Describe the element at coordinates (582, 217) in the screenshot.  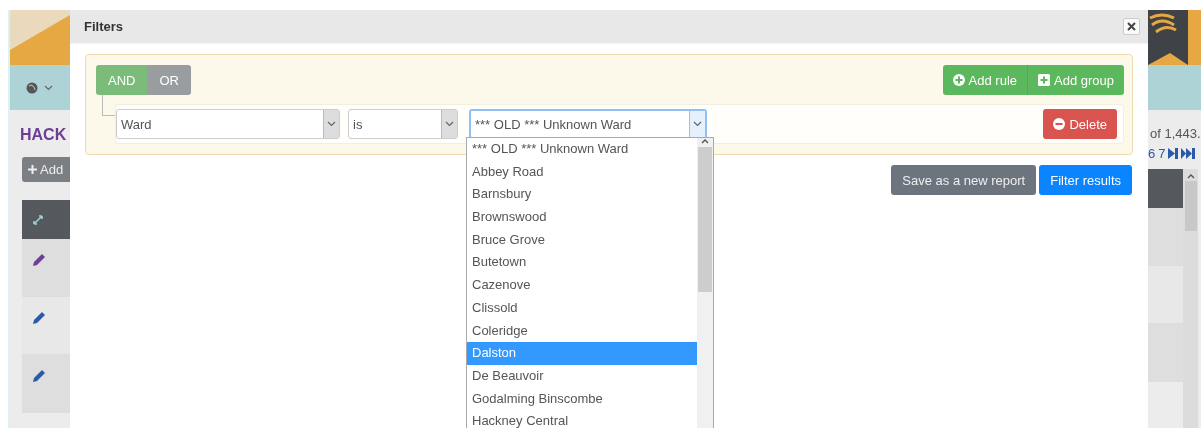
I see `dropdown-option: Brownswood` at that location.